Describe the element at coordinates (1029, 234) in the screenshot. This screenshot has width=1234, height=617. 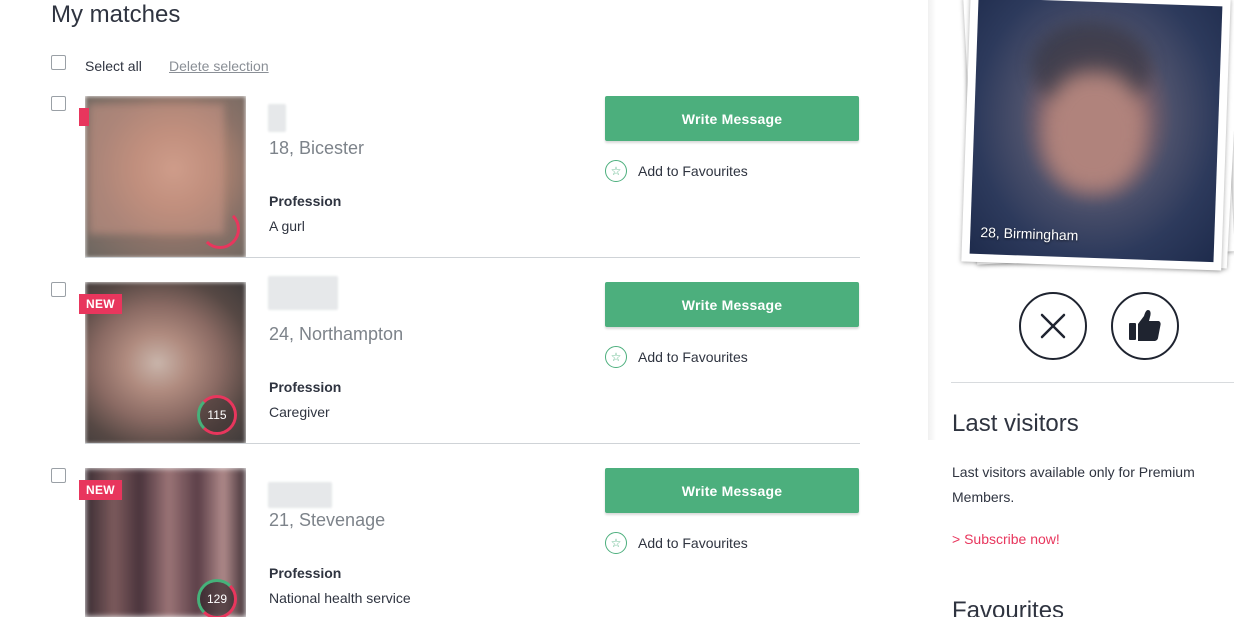
I see `swipe-card-caption: 28, Birmingham` at that location.